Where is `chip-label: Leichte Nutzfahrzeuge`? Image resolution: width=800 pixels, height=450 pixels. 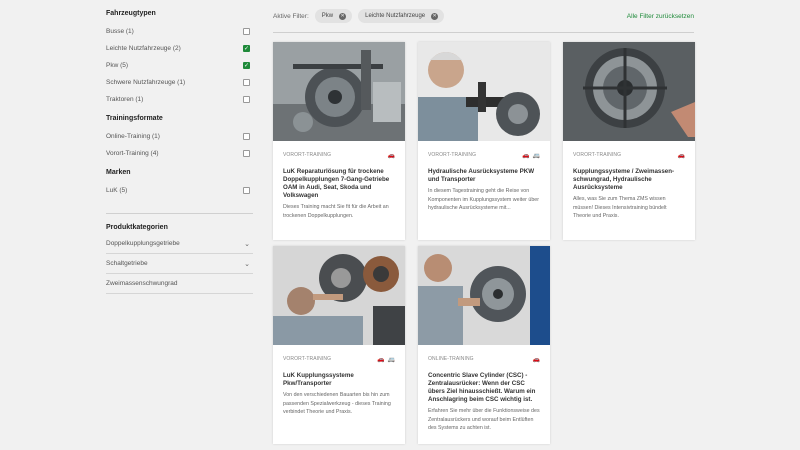
chip-label: Leichte Nutzfahrzeuge is located at coordinates (395, 16).